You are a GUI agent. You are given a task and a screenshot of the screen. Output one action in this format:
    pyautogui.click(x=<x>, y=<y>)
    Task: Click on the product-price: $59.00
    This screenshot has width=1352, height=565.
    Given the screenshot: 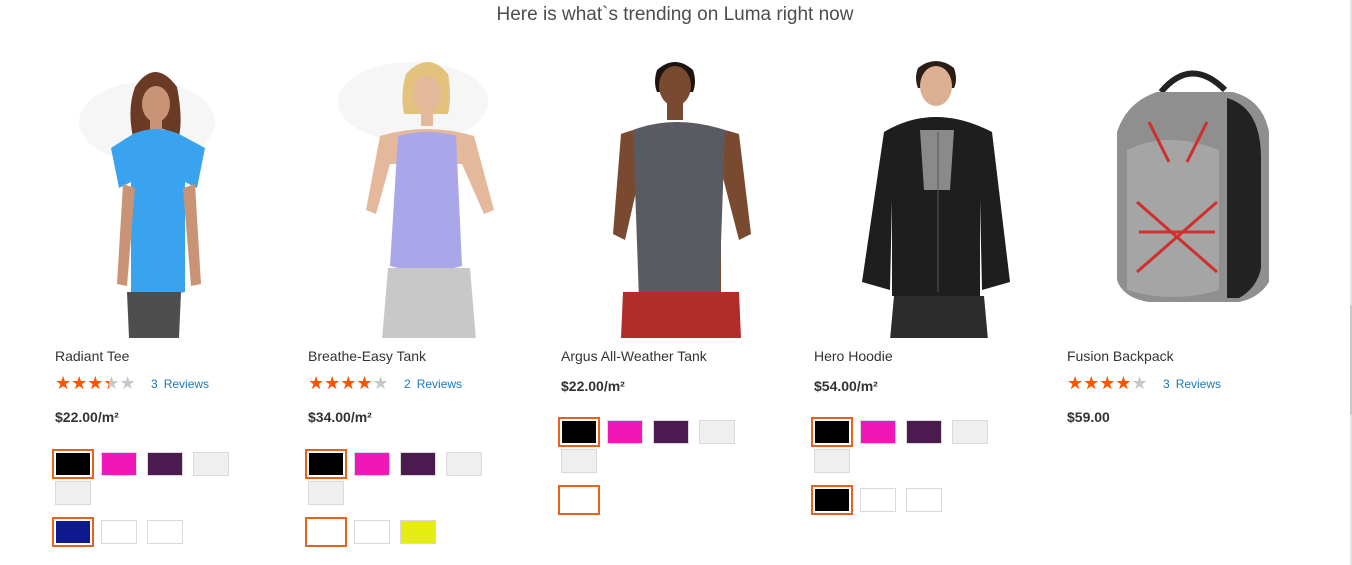 What is the action you would take?
    pyautogui.click(x=1088, y=417)
    